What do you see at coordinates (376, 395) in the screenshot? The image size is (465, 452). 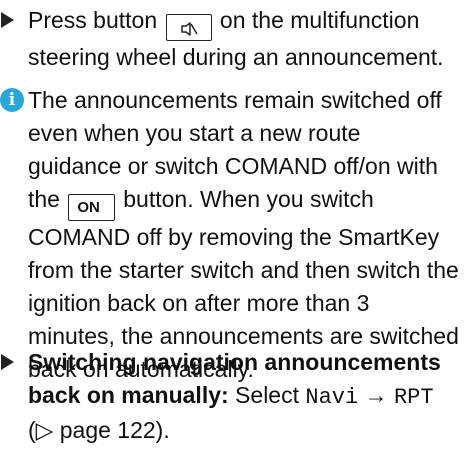 I see `menu-arrow: →` at bounding box center [376, 395].